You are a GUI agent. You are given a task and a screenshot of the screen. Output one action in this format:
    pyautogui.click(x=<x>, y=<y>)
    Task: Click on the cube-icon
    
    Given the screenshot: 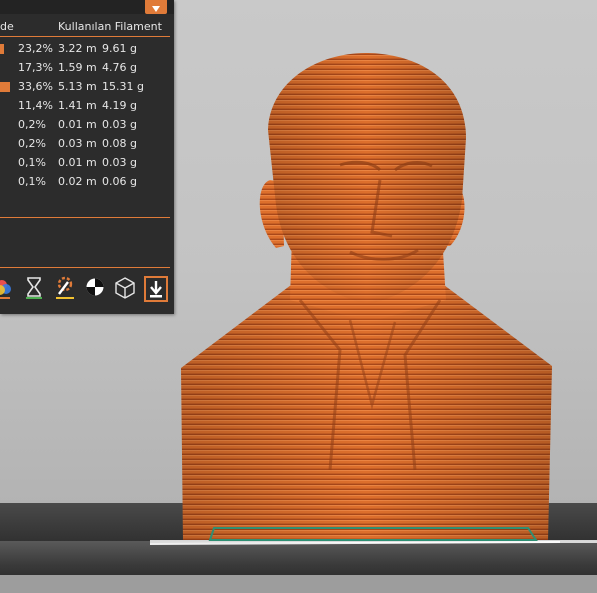 What is the action you would take?
    pyautogui.click(x=125, y=288)
    